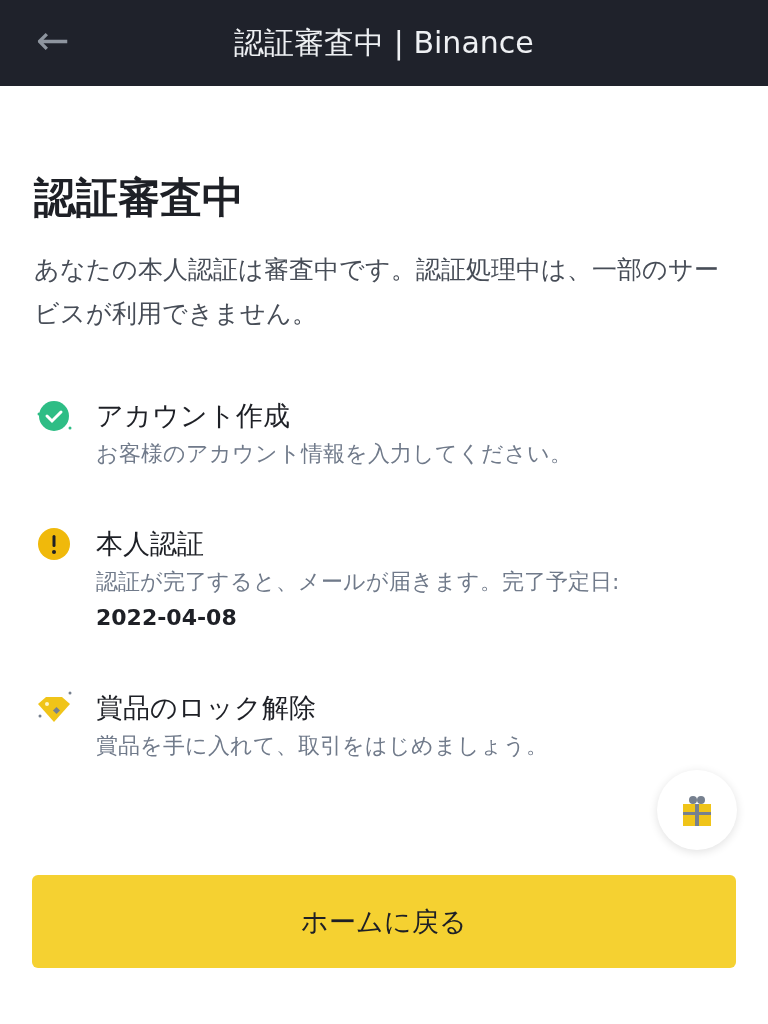 The width and height of the screenshot is (768, 1024). Describe the element at coordinates (206, 708) in the screenshot. I see `step-title: 賞品のロック解除` at that location.